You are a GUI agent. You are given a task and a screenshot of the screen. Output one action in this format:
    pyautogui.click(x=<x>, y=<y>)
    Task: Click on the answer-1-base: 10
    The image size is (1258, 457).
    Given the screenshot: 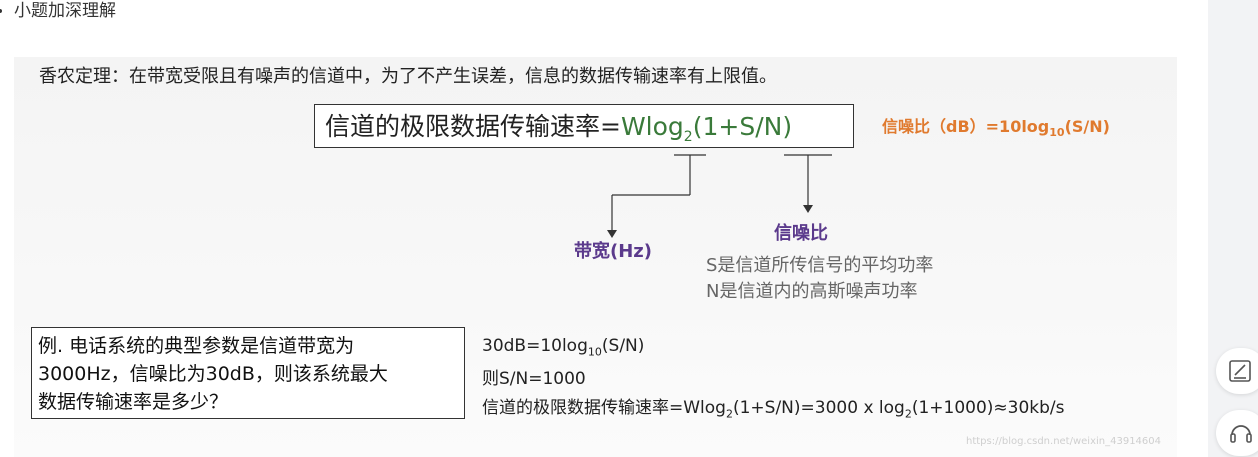 What is the action you would take?
    pyautogui.click(x=594, y=352)
    